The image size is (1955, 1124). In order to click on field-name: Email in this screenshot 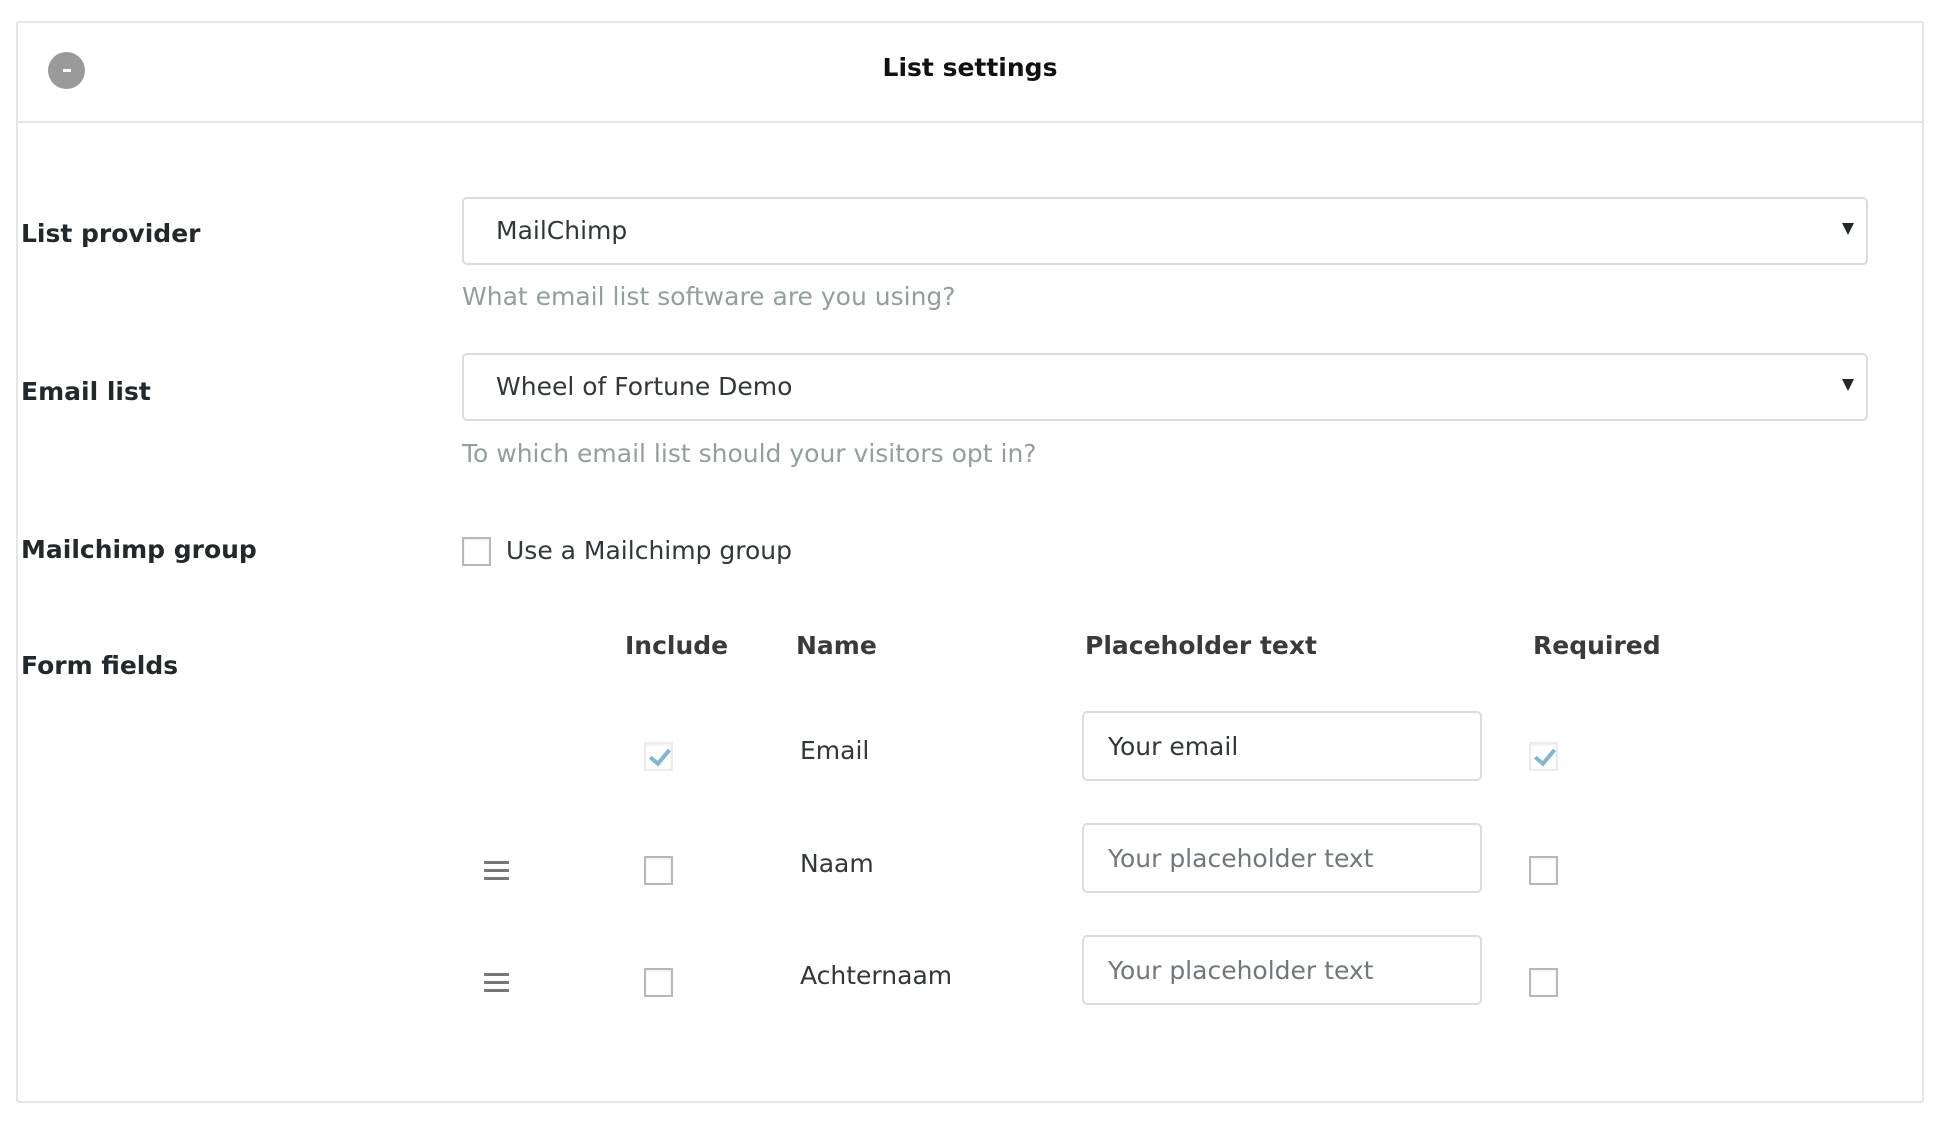, I will do `click(835, 750)`.